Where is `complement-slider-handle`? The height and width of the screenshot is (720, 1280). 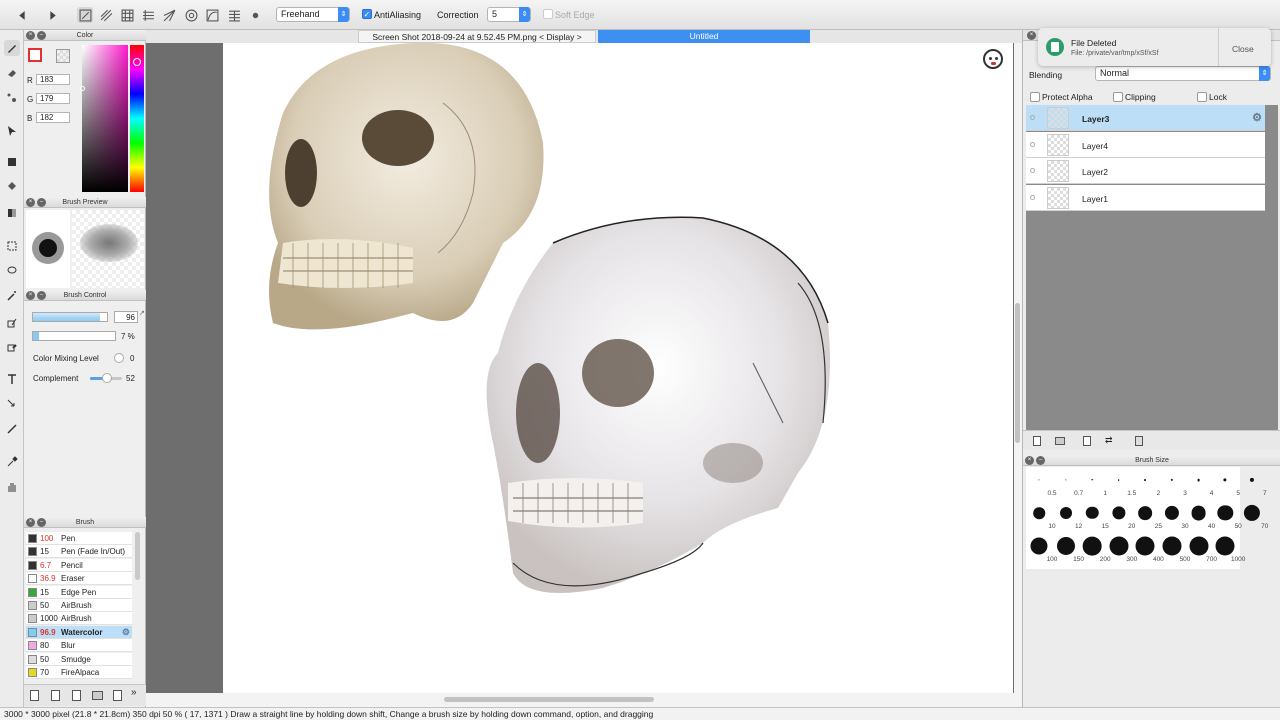
complement-slider-handle is located at coordinates (107, 378).